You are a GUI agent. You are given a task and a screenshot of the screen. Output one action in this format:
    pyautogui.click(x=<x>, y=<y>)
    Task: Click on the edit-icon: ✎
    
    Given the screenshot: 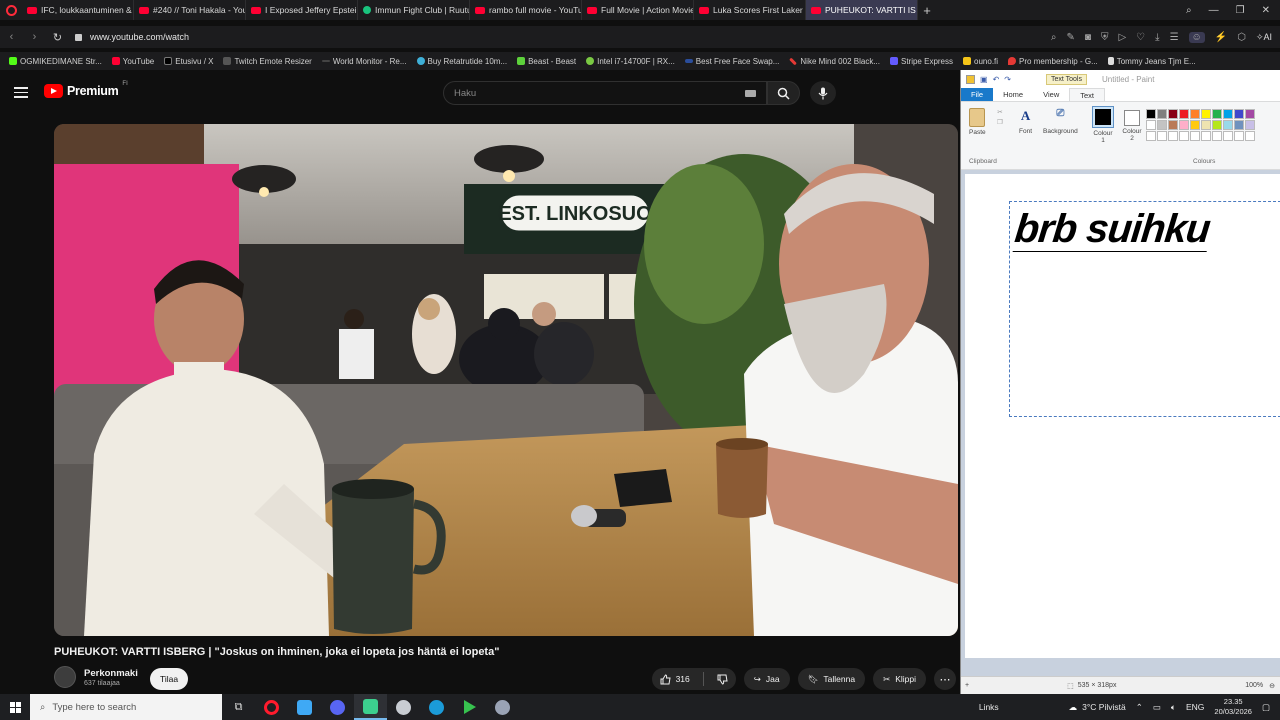 What is the action you would take?
    pyautogui.click(x=1071, y=37)
    